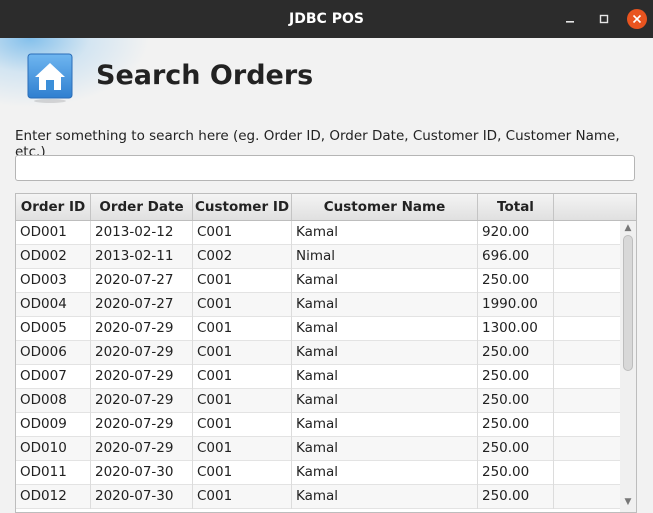  I want to click on table-row: OD009 2020-07-29 C001 Kamal 250.00, so click(318, 425).